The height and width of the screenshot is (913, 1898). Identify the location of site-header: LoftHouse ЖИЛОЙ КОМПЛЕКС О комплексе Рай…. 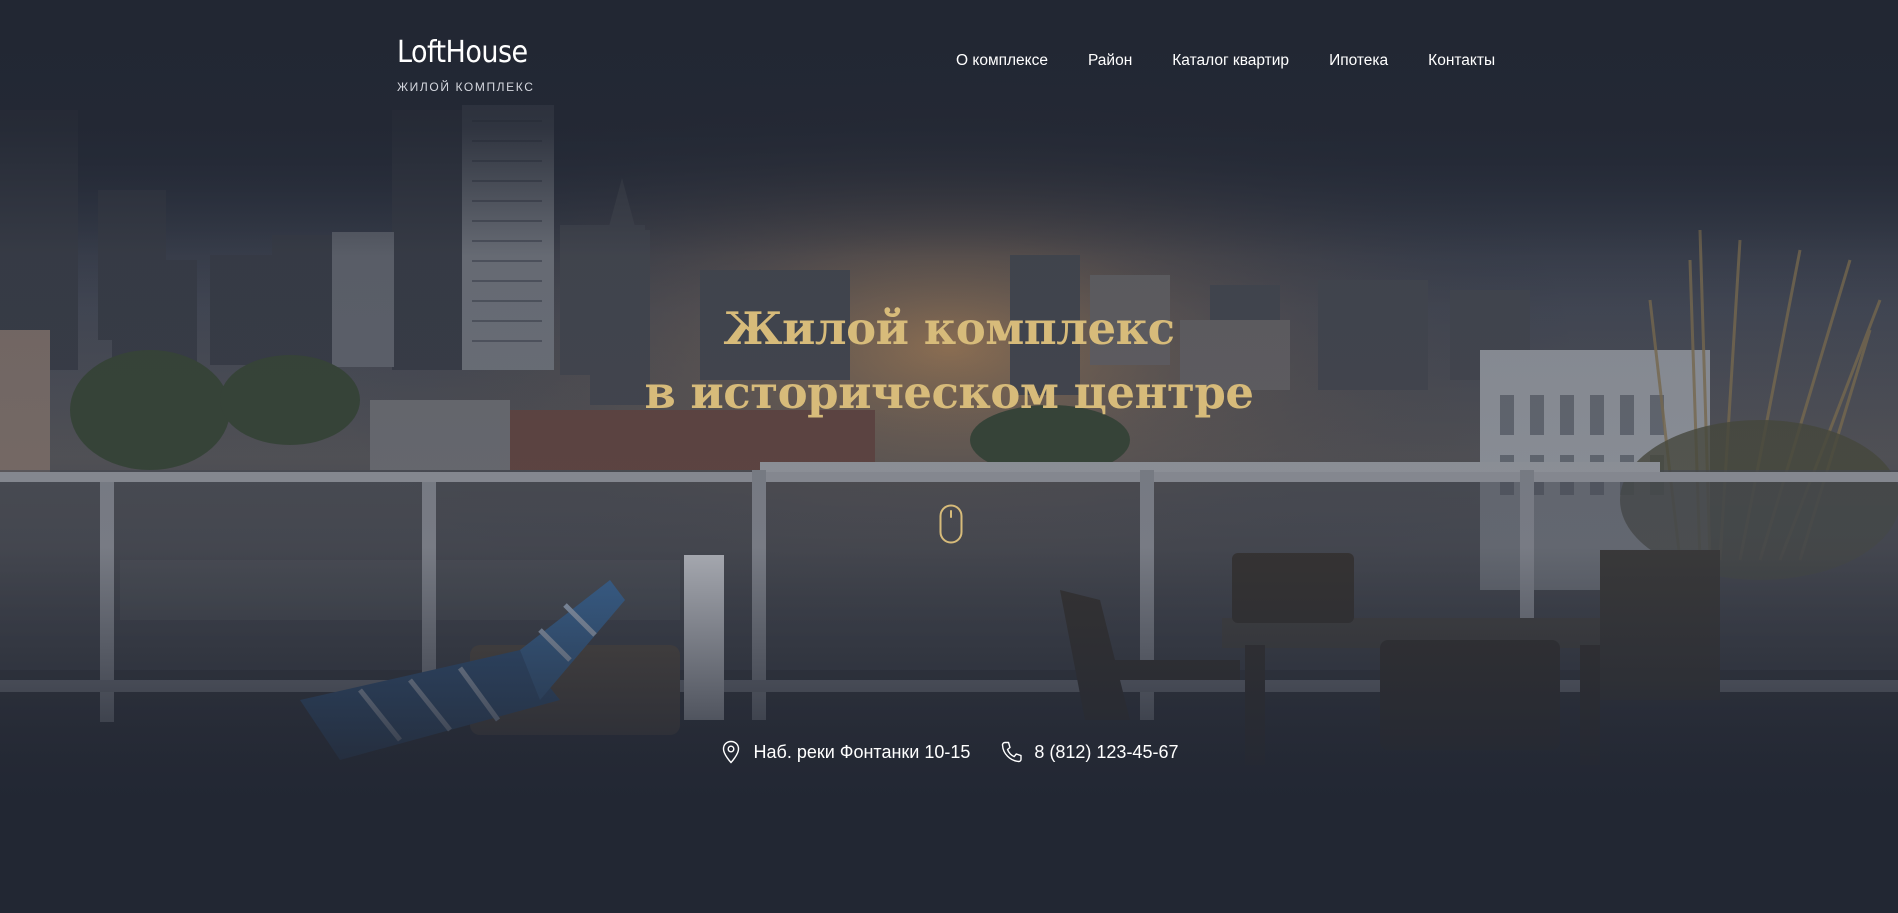
(949, 55).